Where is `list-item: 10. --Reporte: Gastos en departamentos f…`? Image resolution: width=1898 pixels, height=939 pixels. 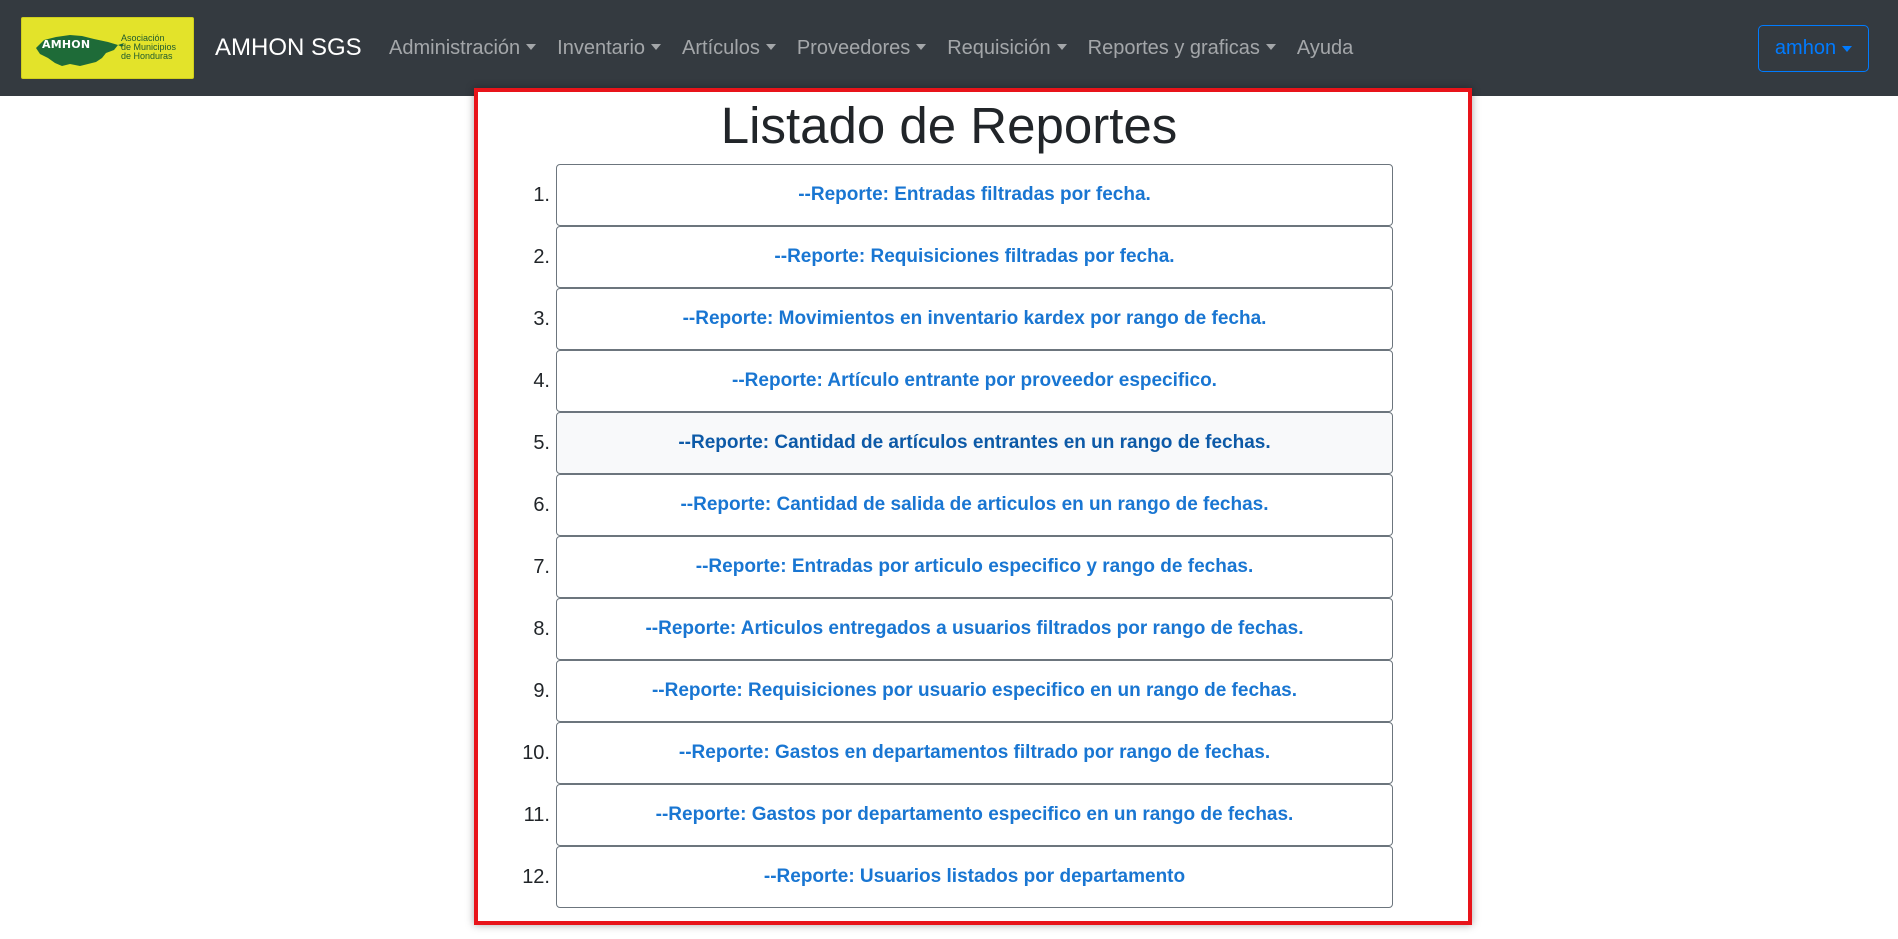
list-item: 10. --Reporte: Gastos en departamentos f… is located at coordinates (949, 753).